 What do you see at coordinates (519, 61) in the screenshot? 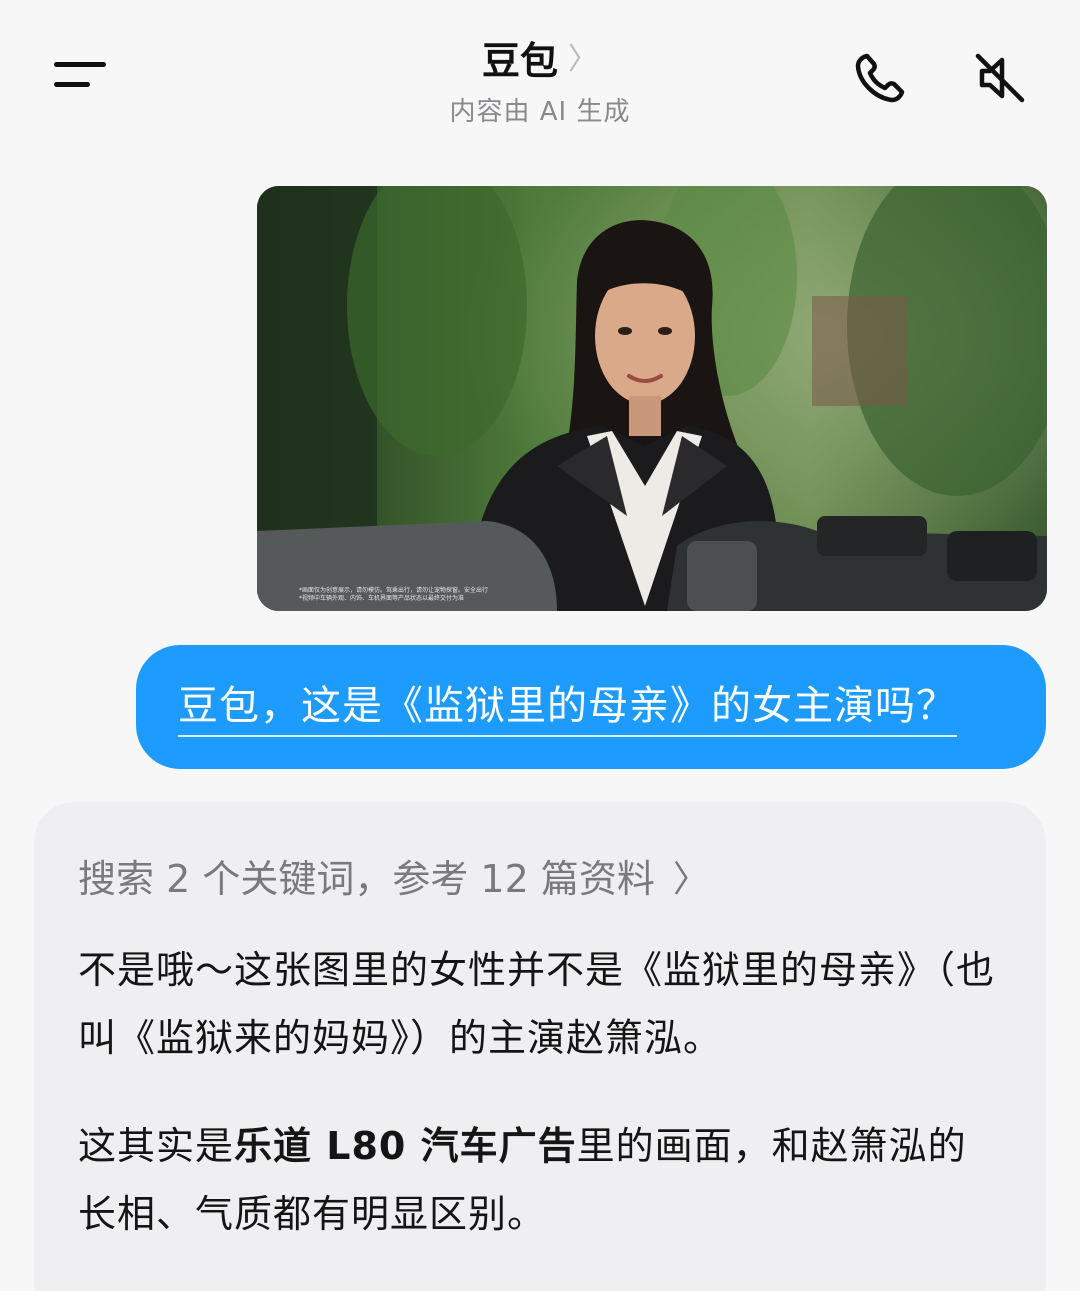
I see `bot-name: 豆包` at bounding box center [519, 61].